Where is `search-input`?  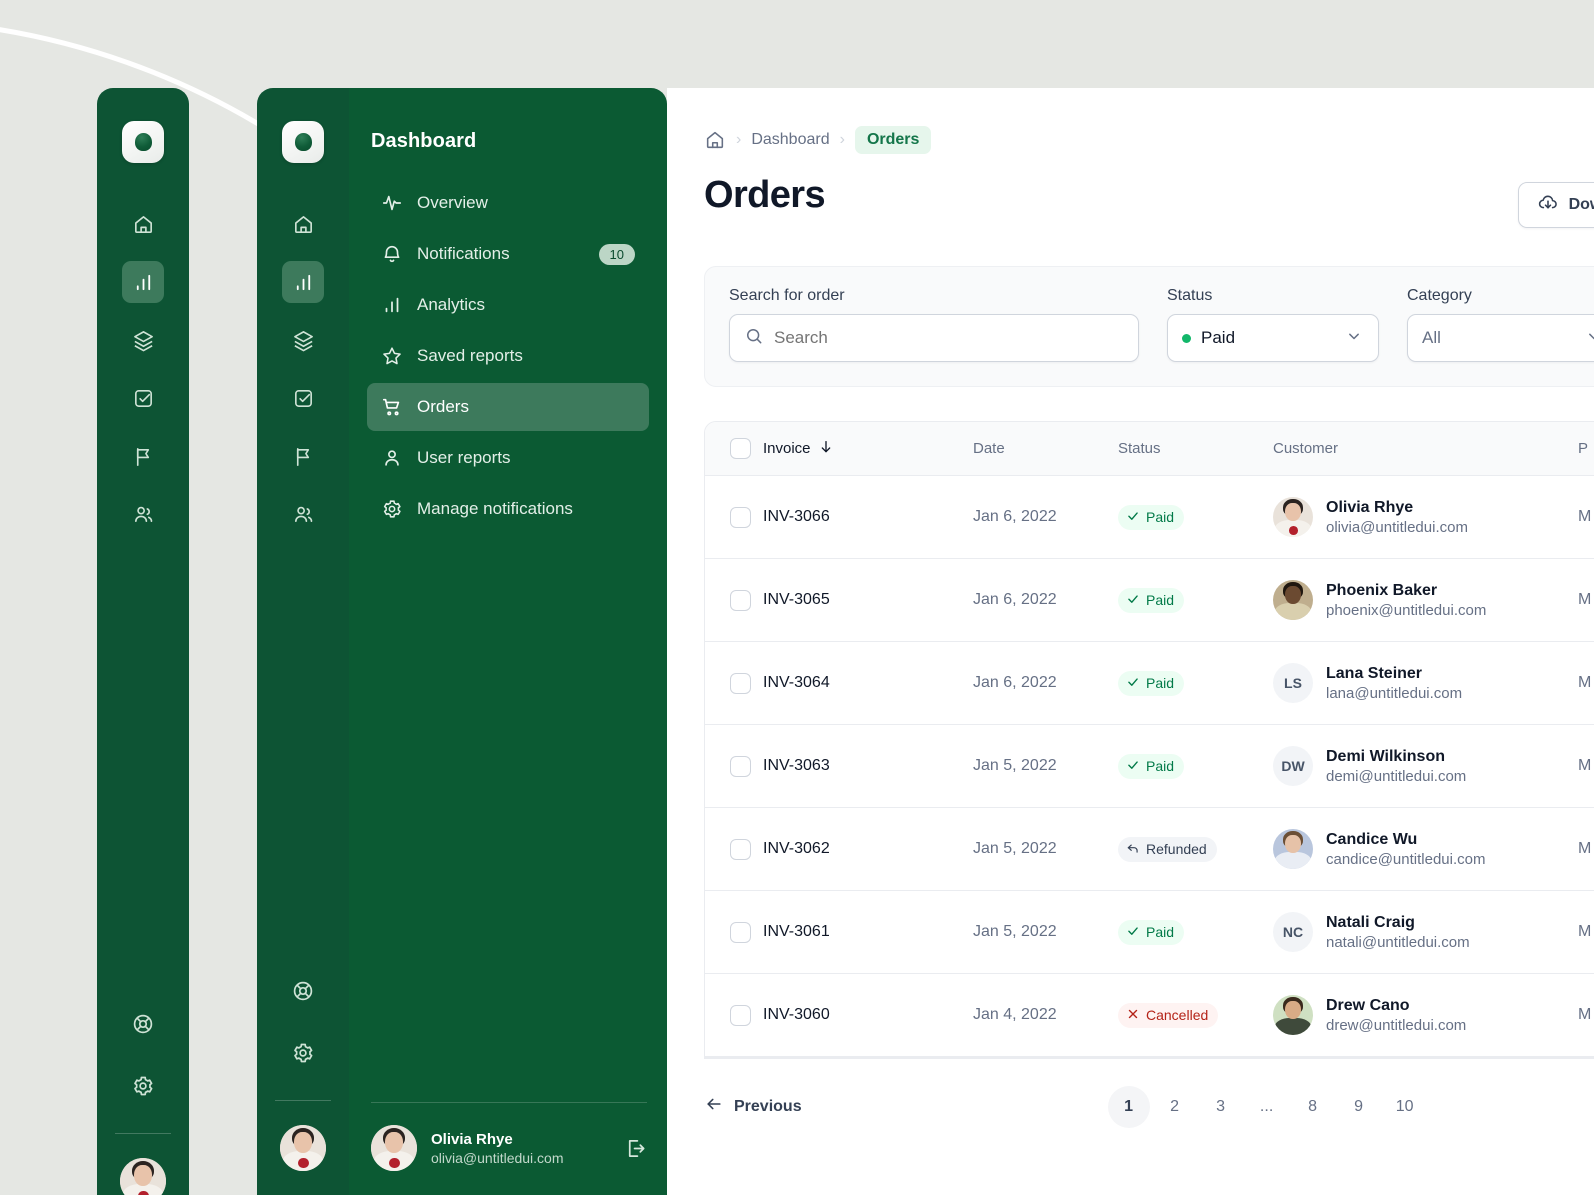
search-input is located at coordinates (949, 338).